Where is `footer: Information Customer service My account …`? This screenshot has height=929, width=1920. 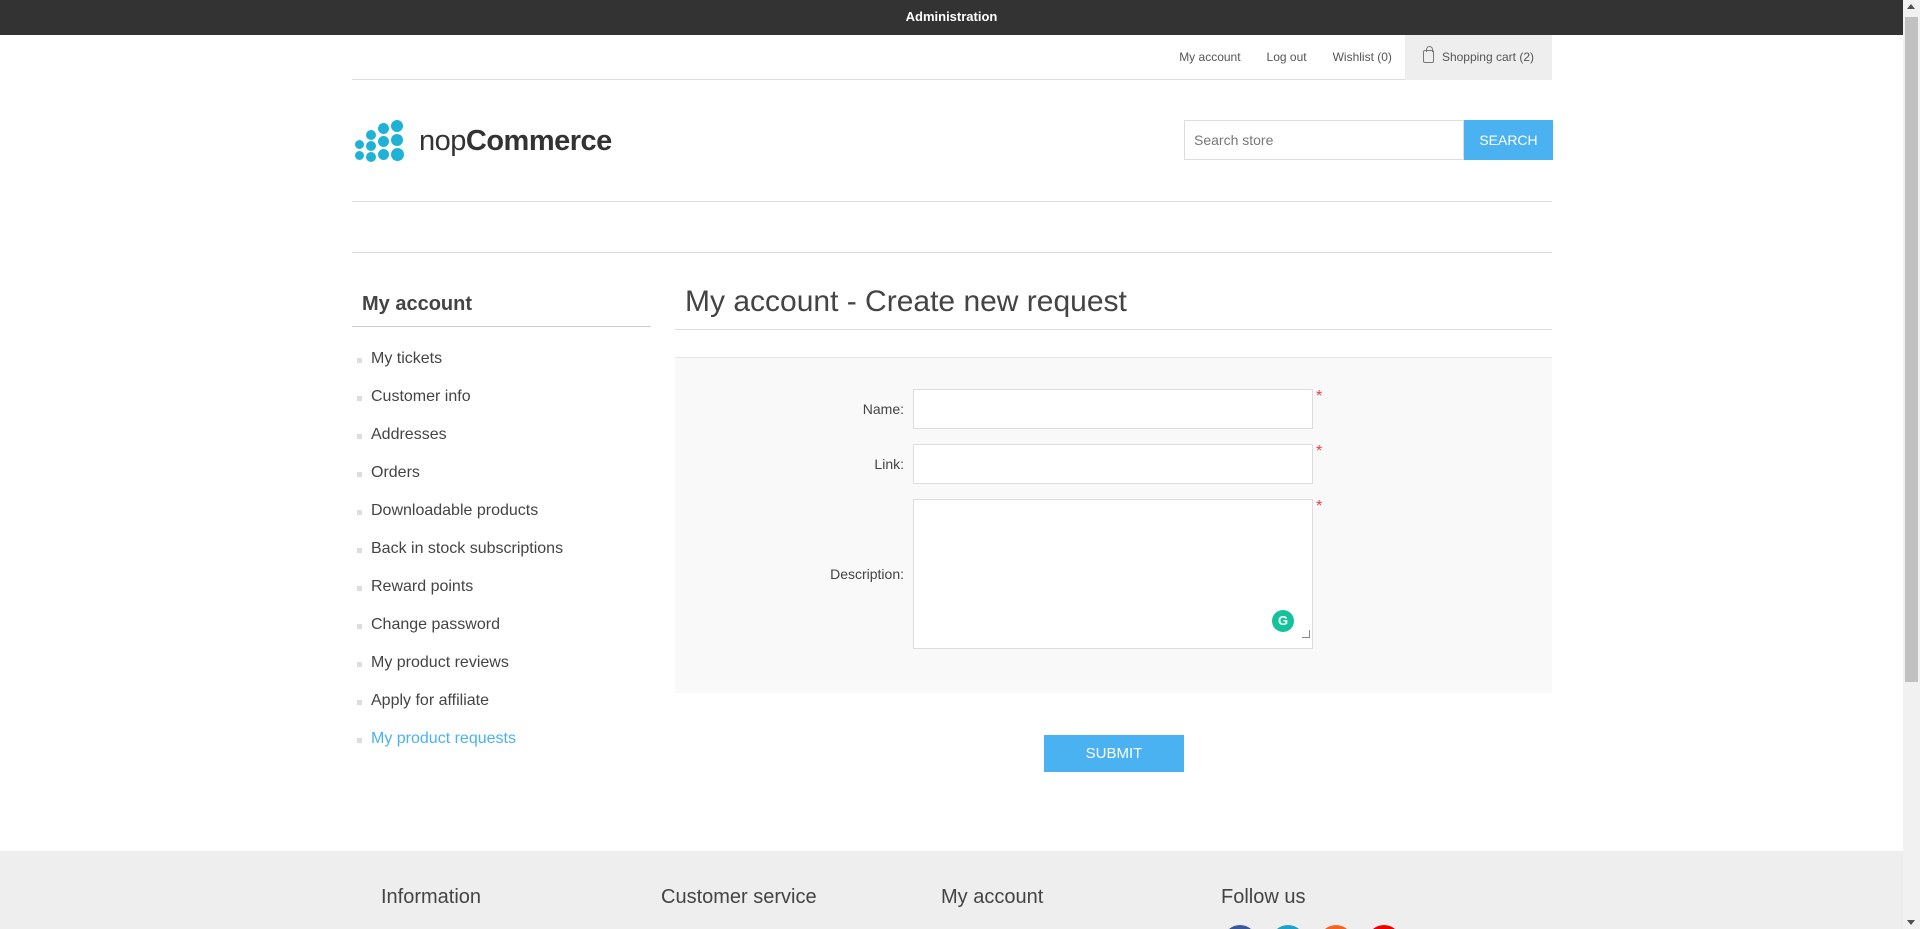 footer: Information Customer service My account … is located at coordinates (951, 890).